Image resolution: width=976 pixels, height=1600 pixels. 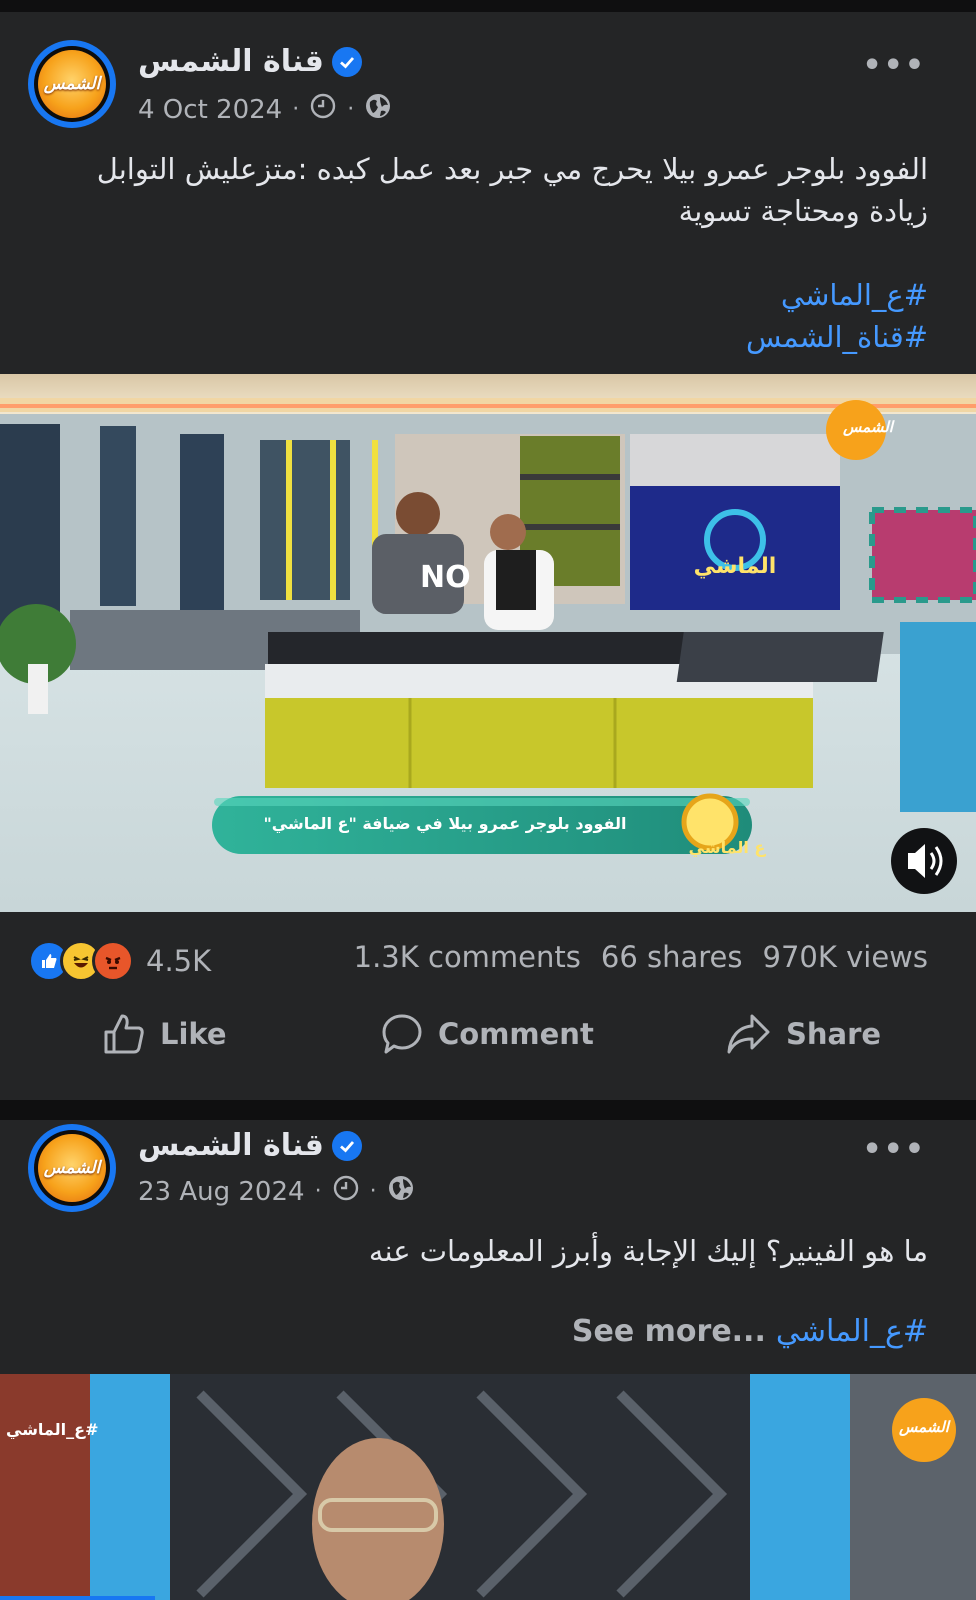 What do you see at coordinates (845, 957) in the screenshot?
I see `views-count: 970K views` at bounding box center [845, 957].